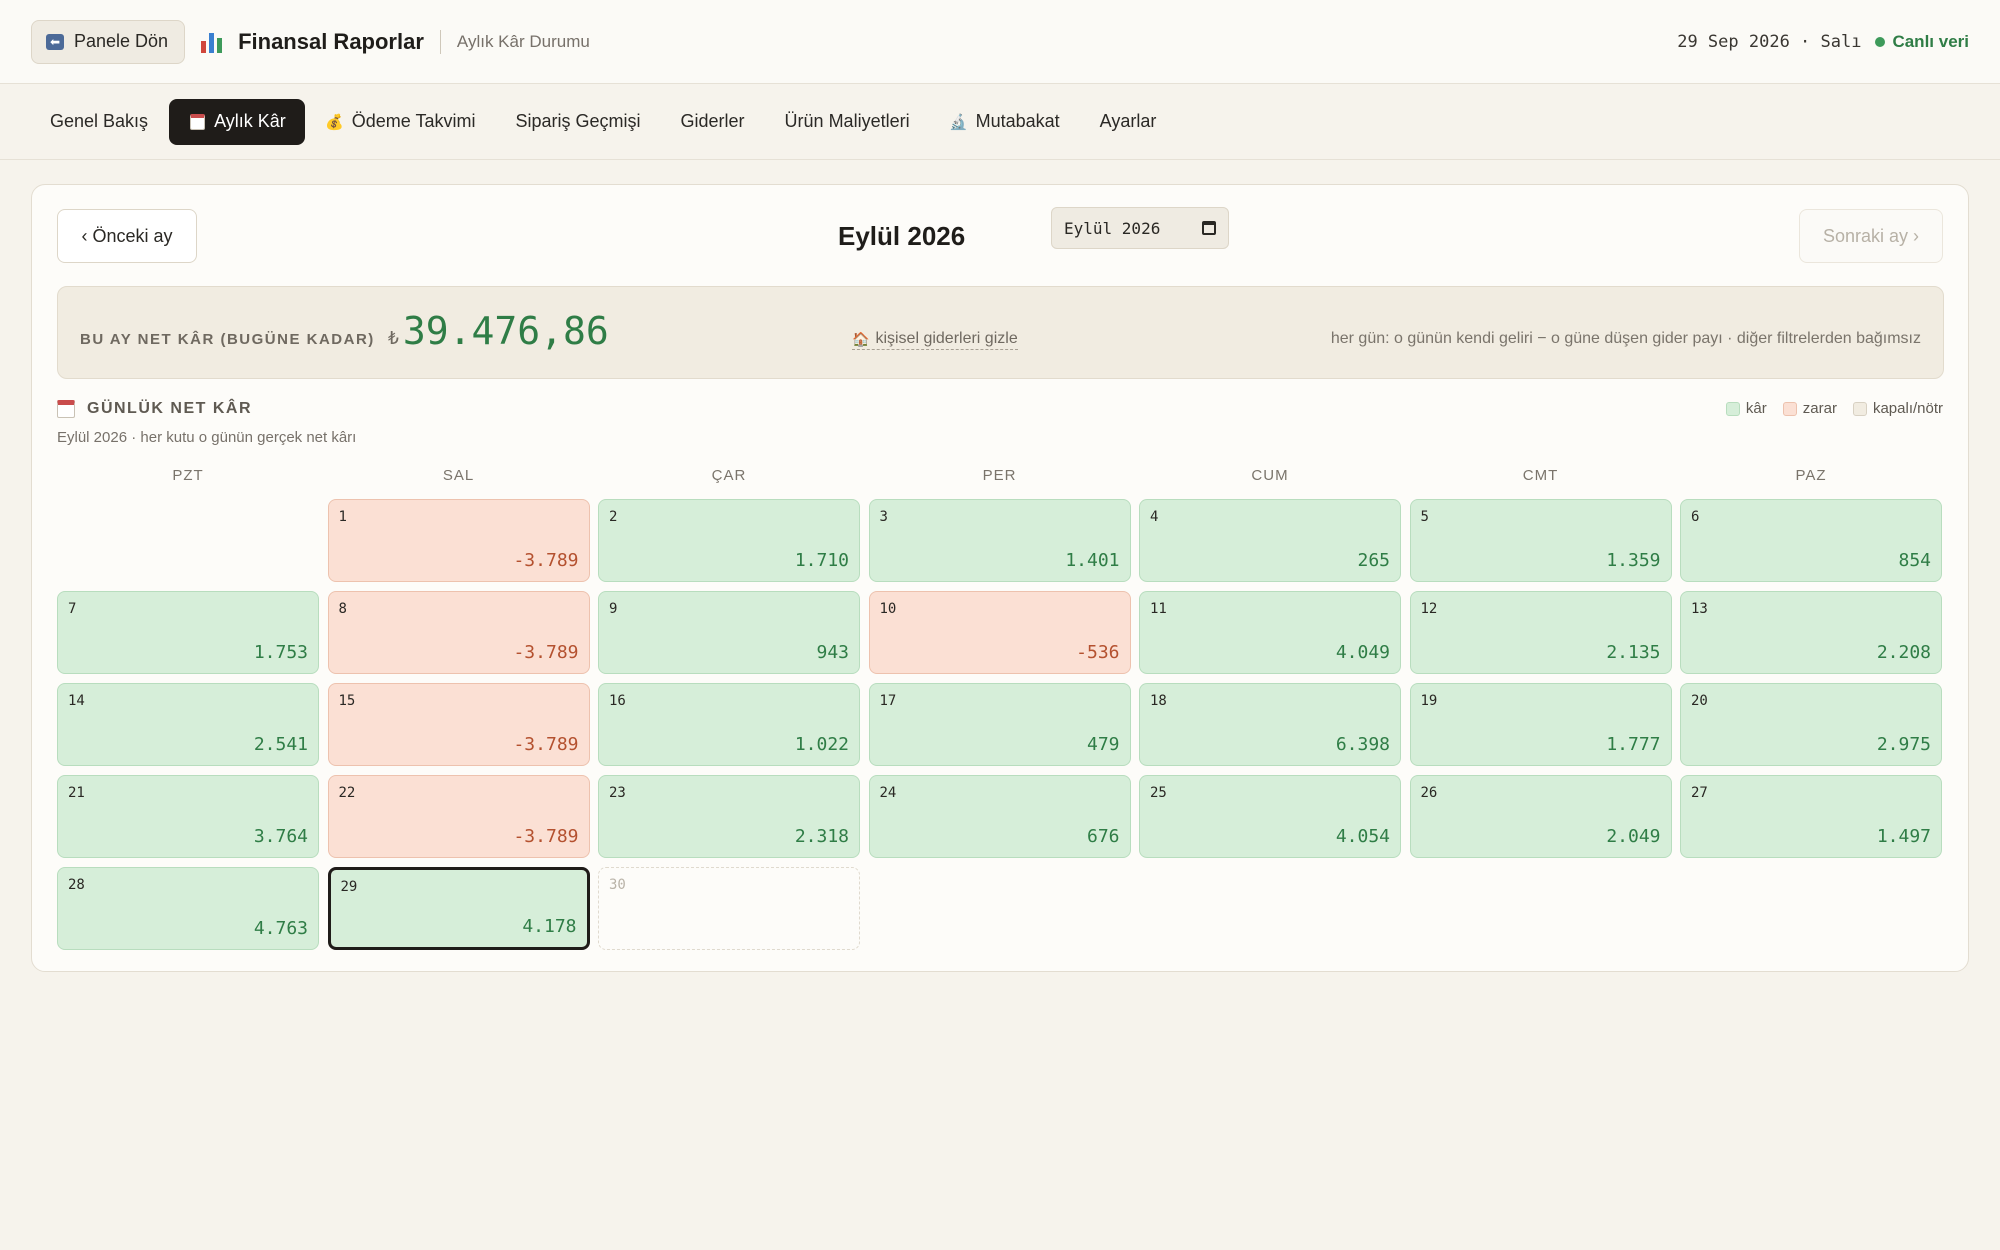  What do you see at coordinates (342, 609) in the screenshot?
I see `day-number: 8` at bounding box center [342, 609].